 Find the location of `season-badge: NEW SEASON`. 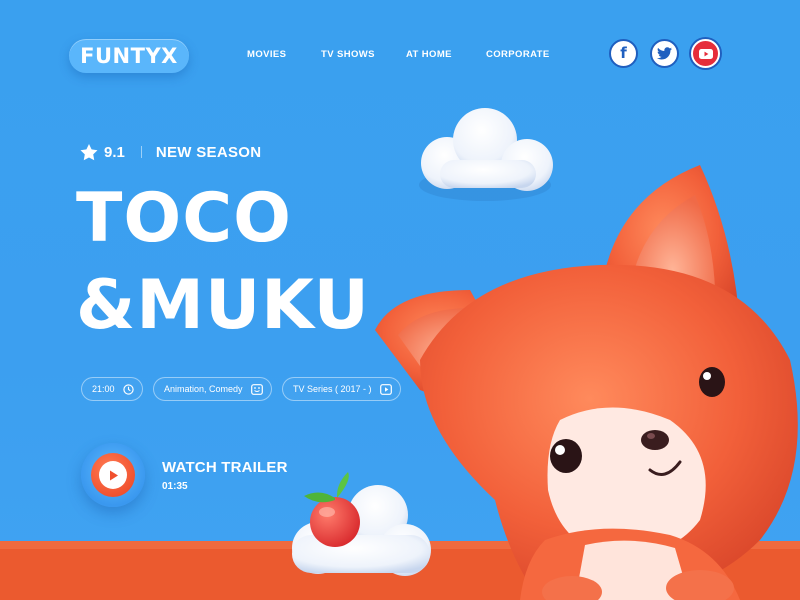

season-badge: NEW SEASON is located at coordinates (208, 152).